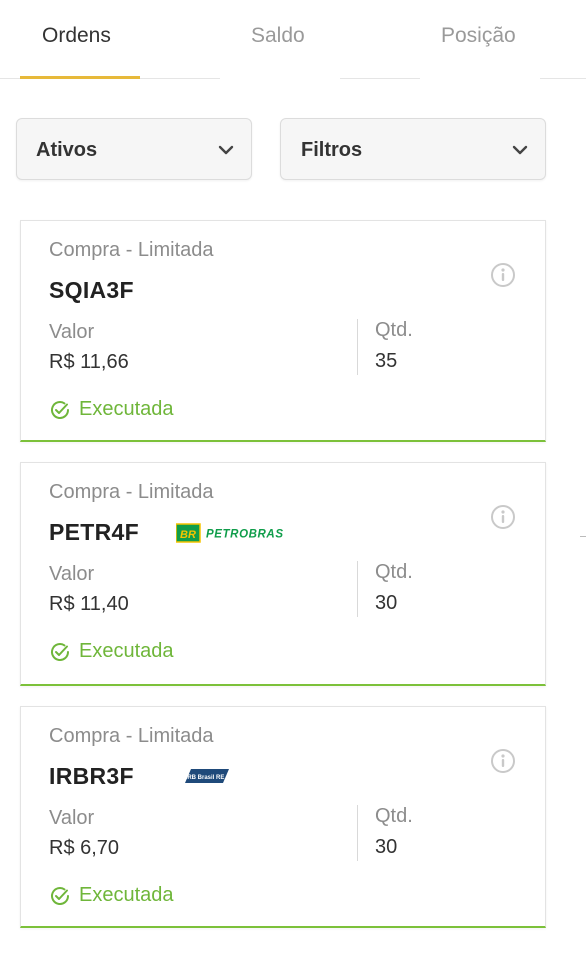  Describe the element at coordinates (84, 848) in the screenshot. I see `order-value: R$ 6,70` at that location.